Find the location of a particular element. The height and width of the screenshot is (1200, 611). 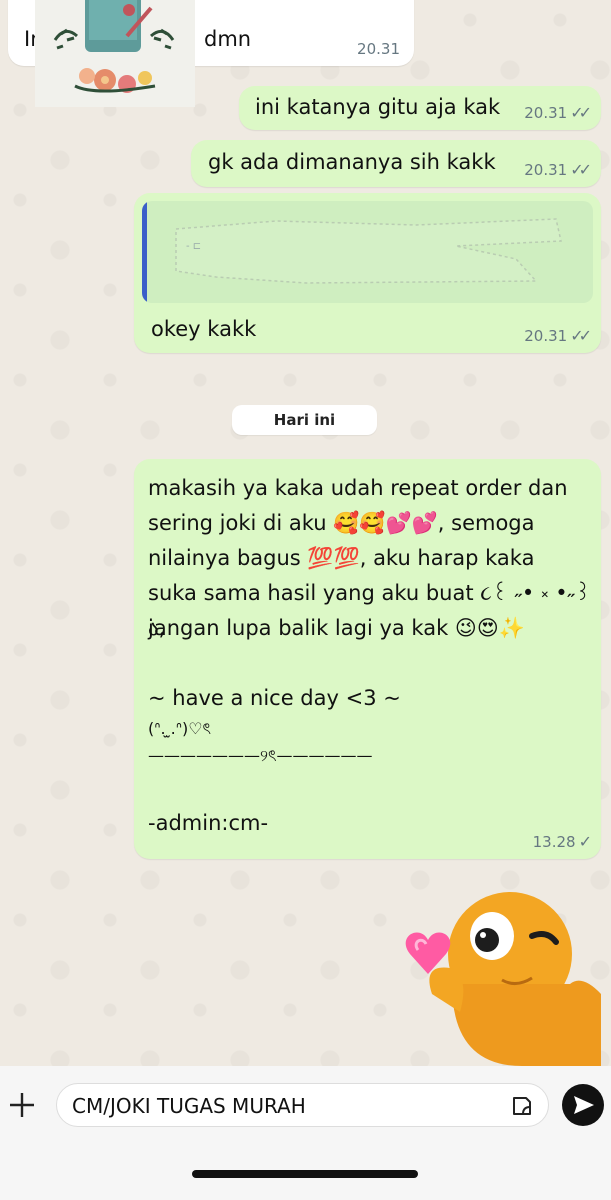

message-line: sering joki di aku 🥰🥰💕💕, semoga is located at coordinates (341, 523).